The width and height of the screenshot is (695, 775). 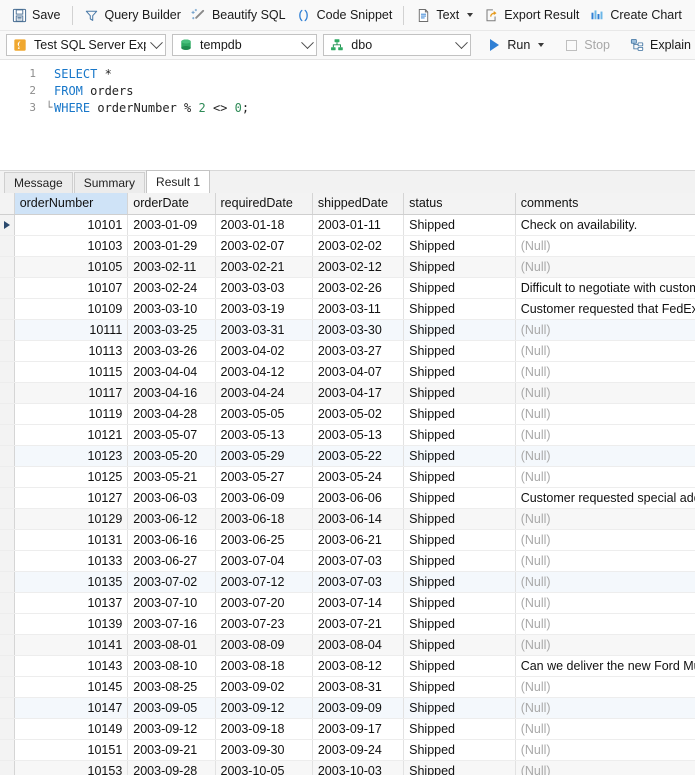 What do you see at coordinates (171, 309) in the screenshot?
I see `cell-orderdate: 2003-03-10` at bounding box center [171, 309].